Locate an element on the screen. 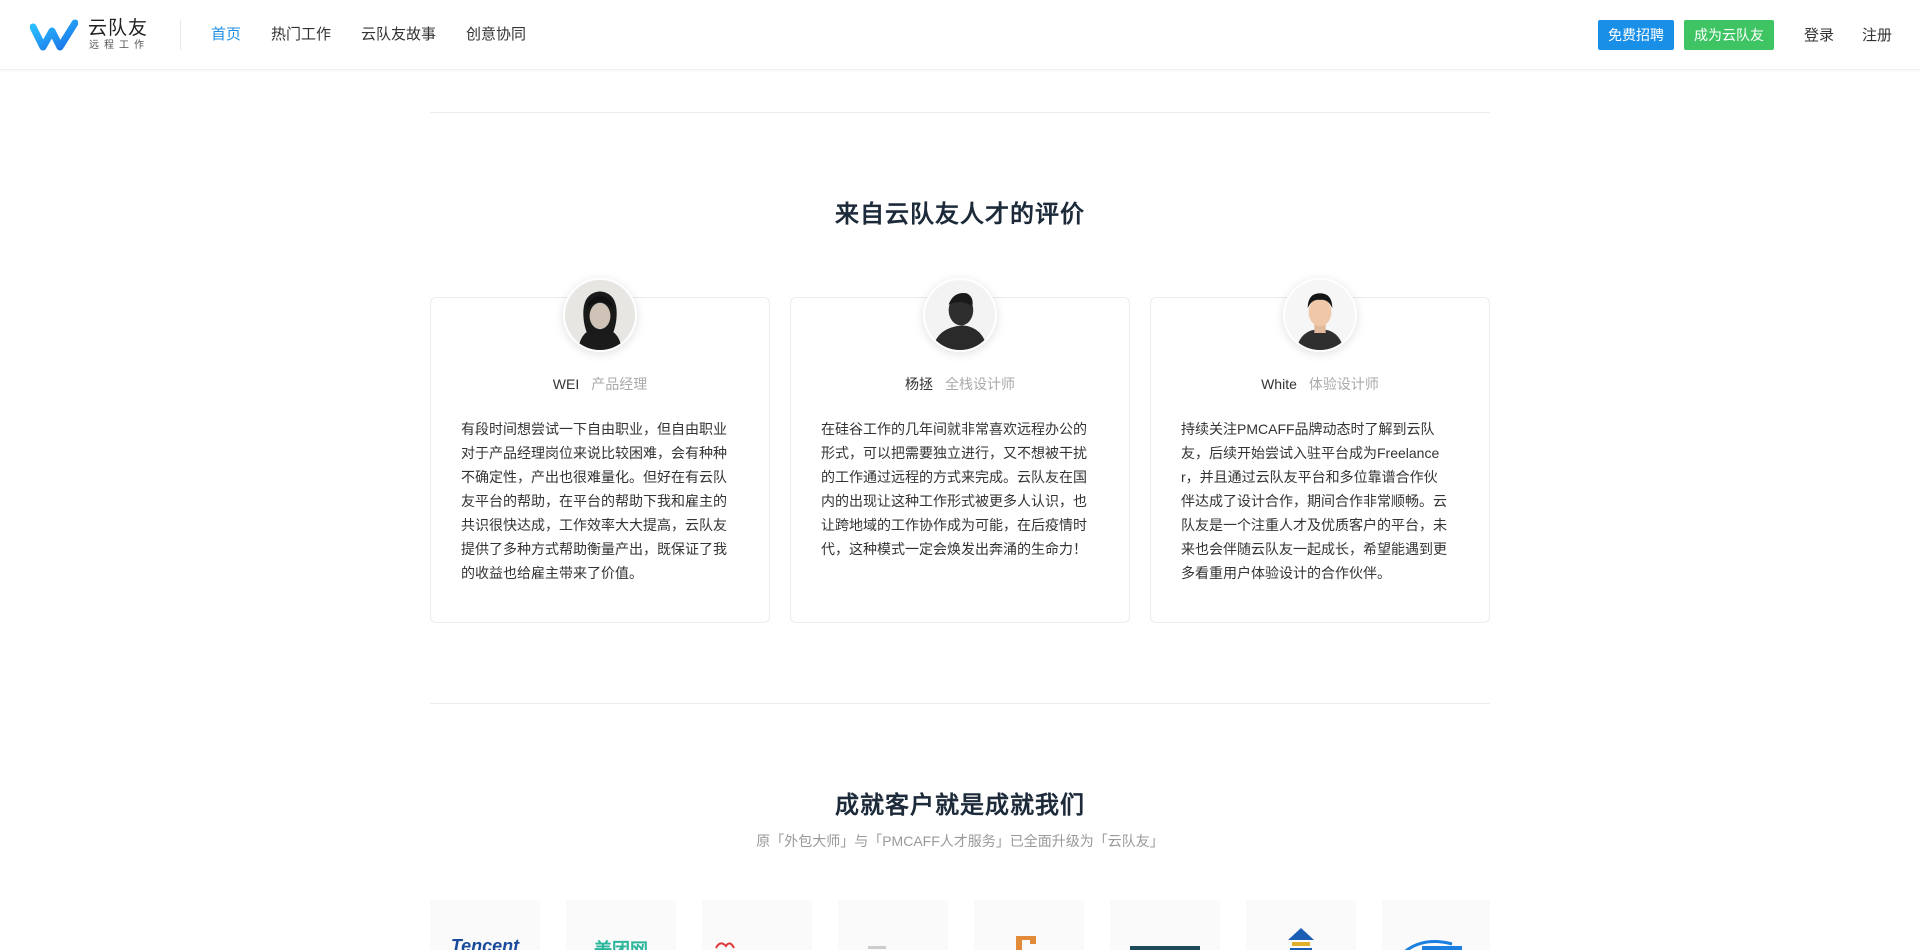  free-hire-button: 免费招聘 is located at coordinates (1636, 35).